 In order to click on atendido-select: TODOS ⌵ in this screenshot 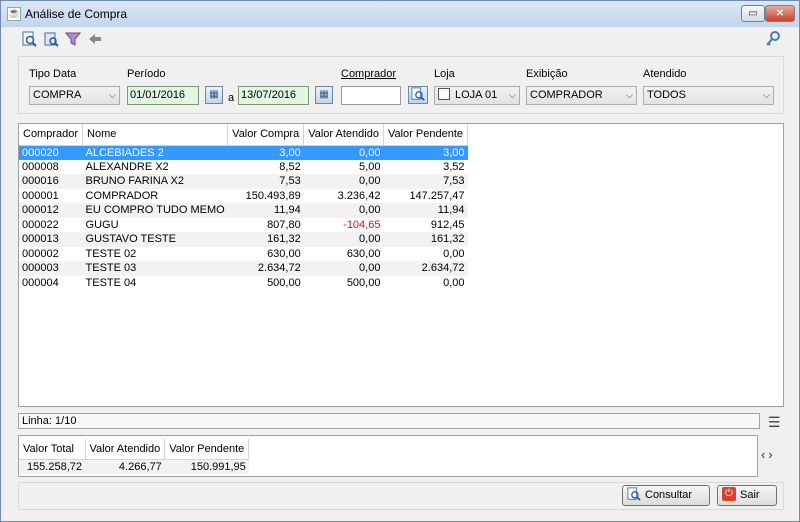, I will do `click(708, 95)`.